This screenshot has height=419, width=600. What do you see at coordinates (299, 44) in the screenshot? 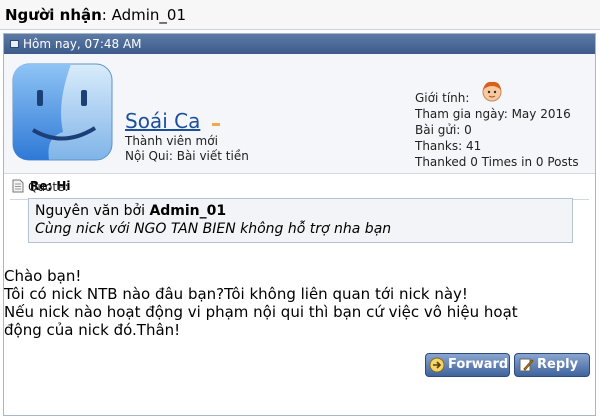
I see `message-date-bar: Hôm nay, 07:48 AM` at bounding box center [299, 44].